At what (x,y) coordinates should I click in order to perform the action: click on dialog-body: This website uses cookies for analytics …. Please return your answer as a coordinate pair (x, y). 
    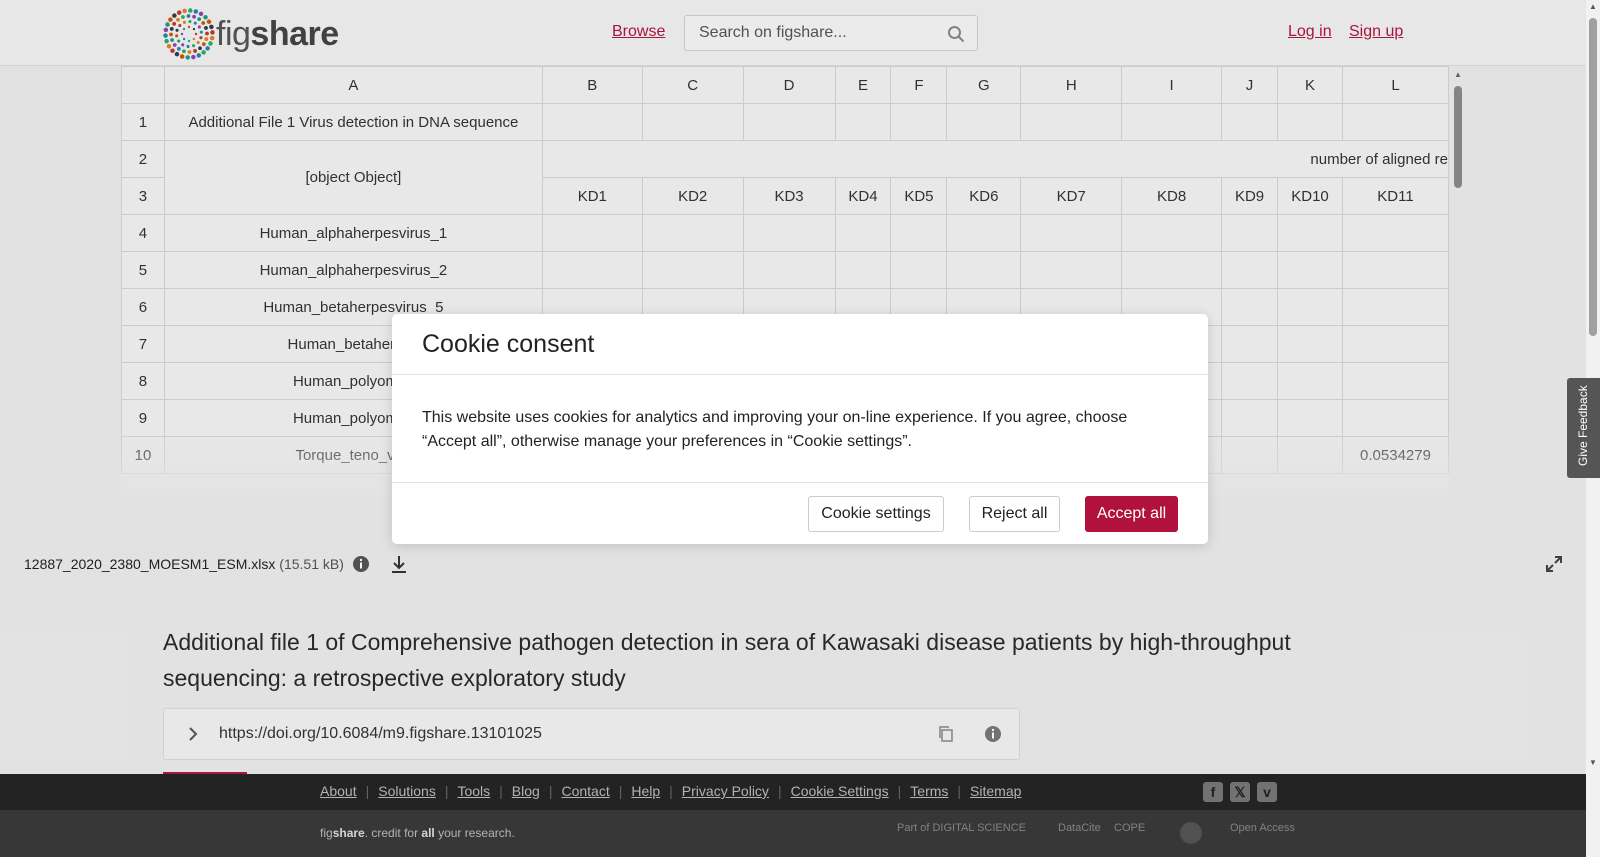
    Looking at the image, I should click on (775, 429).